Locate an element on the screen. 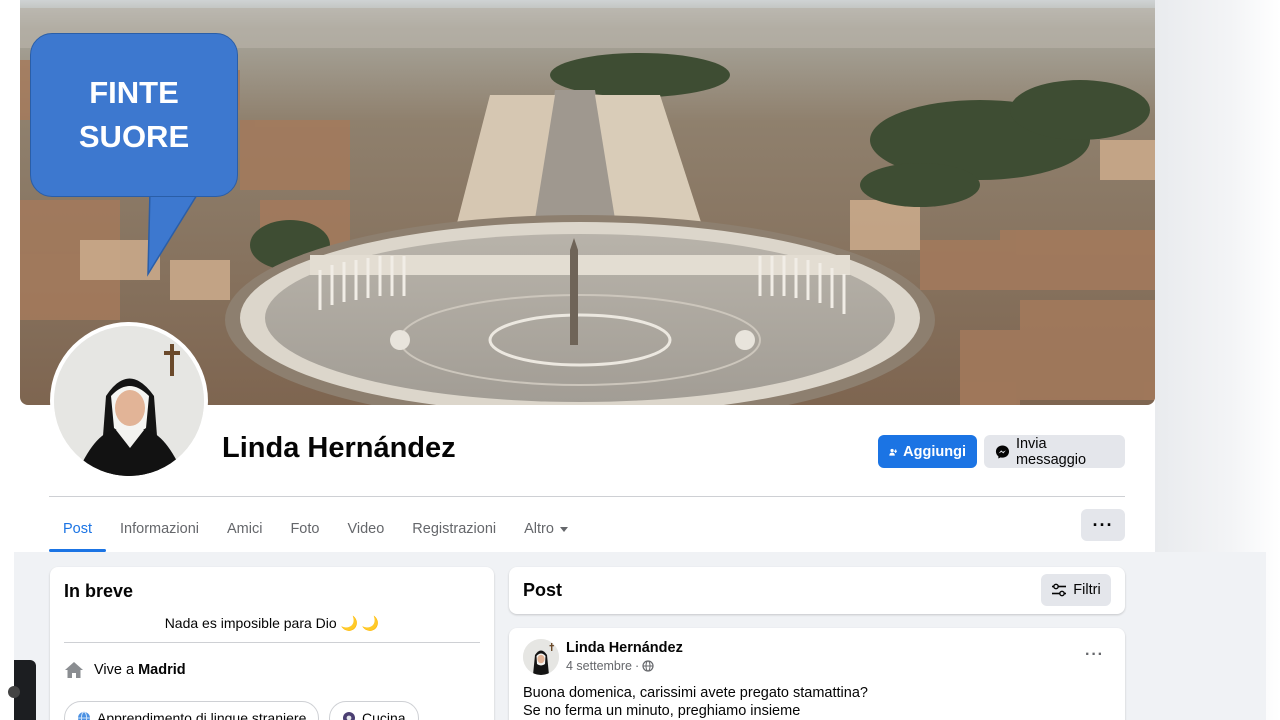  add-friend-label: Aggiungi is located at coordinates (934, 451).